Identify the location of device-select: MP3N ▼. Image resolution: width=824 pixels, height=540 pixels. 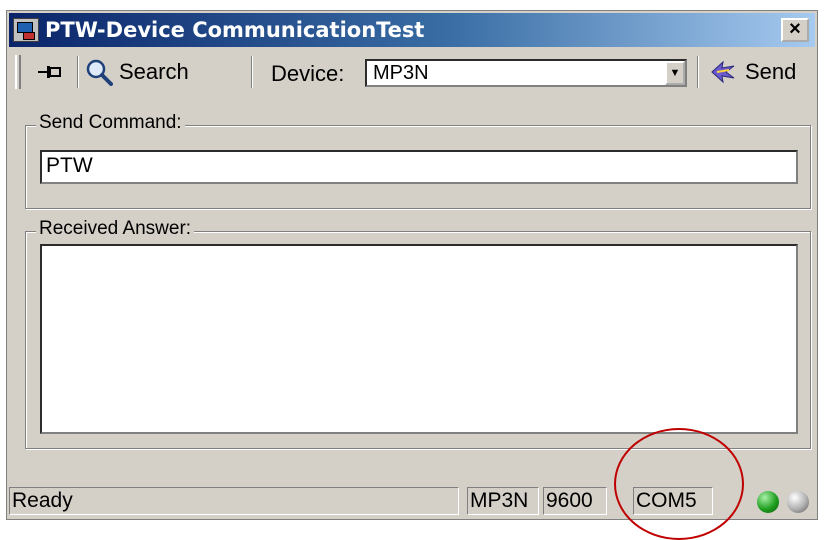
(526, 73).